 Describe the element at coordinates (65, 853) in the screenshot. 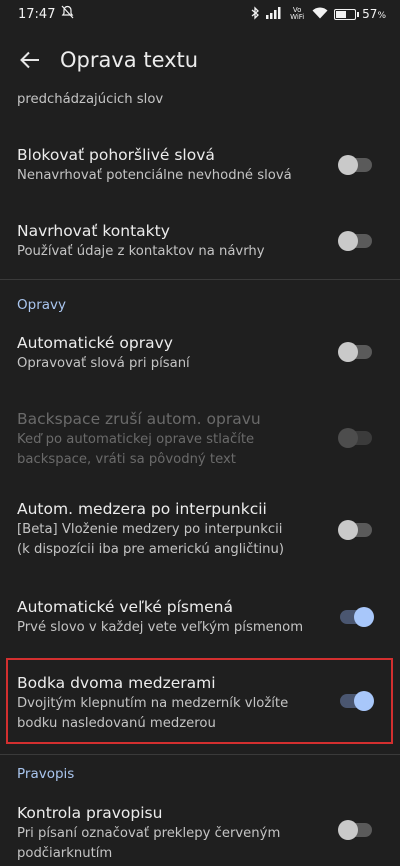

I see `setting-summary-line2: podčiarknutím` at that location.